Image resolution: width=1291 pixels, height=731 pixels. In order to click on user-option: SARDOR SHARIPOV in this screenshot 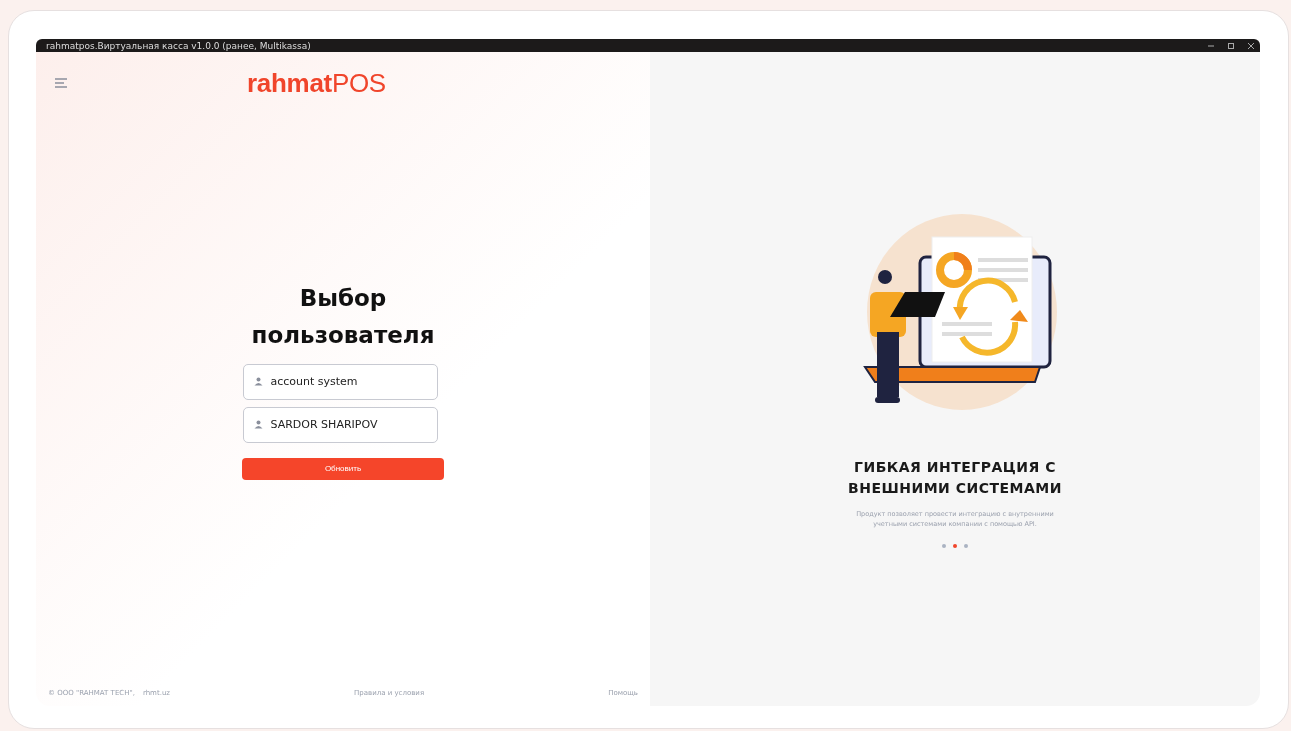, I will do `click(340, 424)`.